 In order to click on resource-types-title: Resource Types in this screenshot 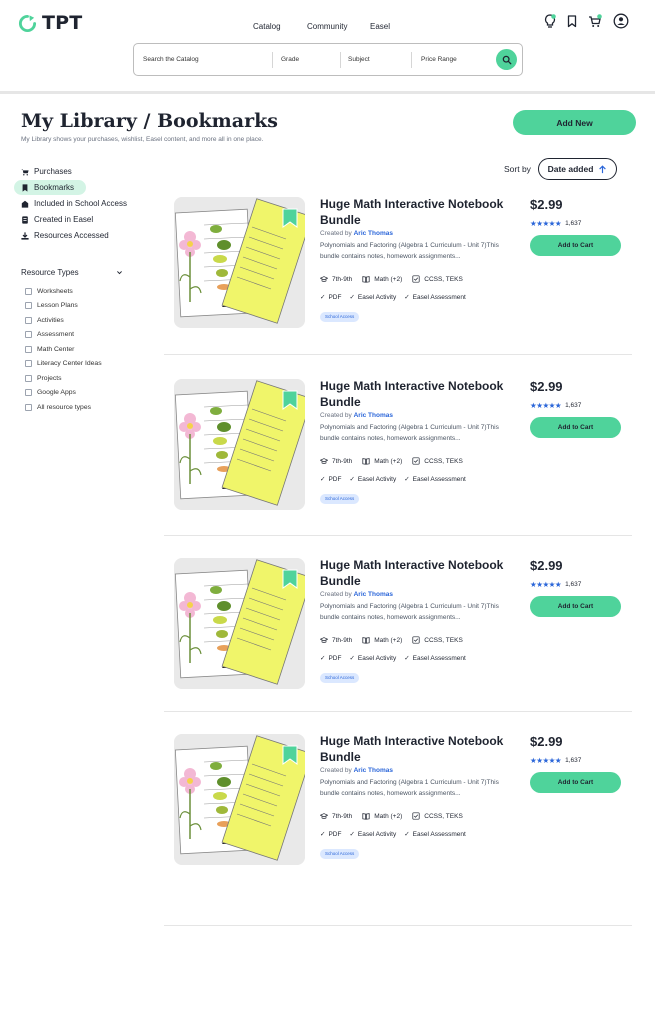, I will do `click(50, 272)`.